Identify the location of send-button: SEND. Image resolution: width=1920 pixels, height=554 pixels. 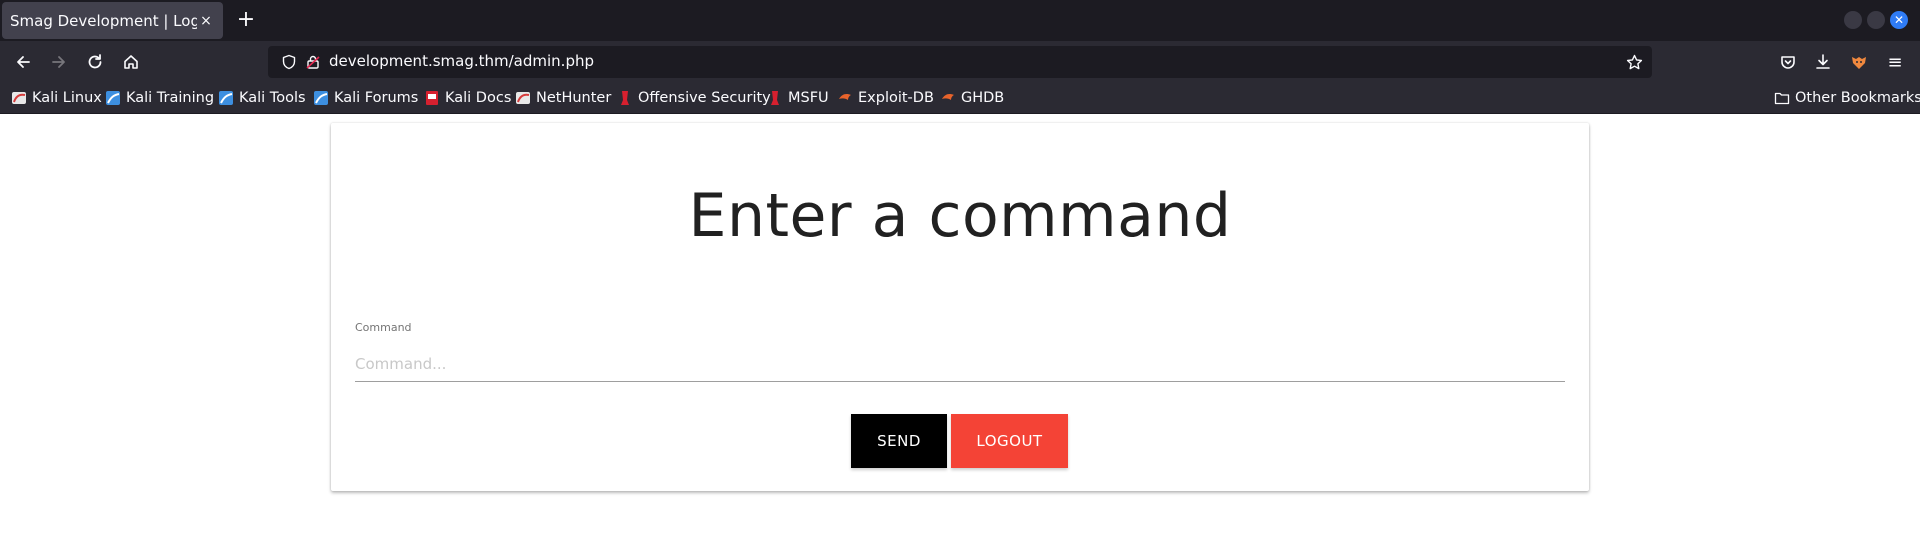
(899, 441).